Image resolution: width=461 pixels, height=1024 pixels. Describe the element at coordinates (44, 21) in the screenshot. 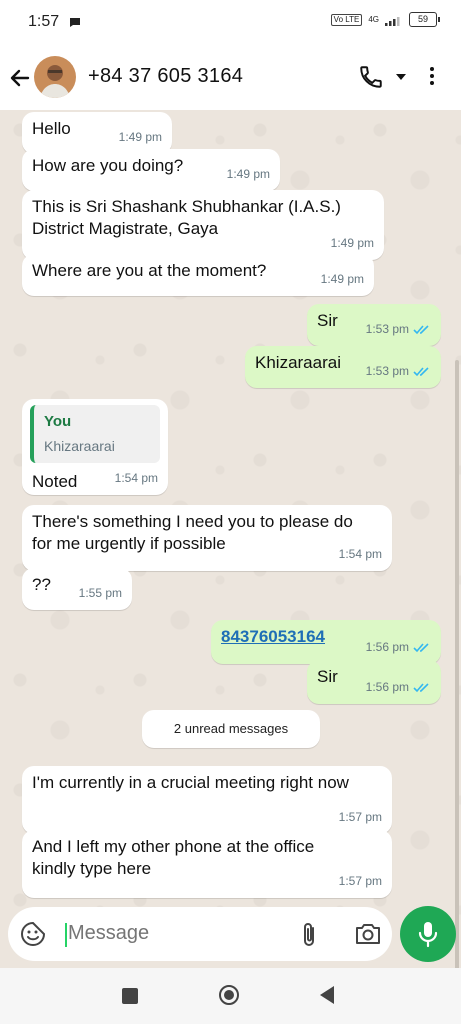

I see `status-time: 1:57` at that location.